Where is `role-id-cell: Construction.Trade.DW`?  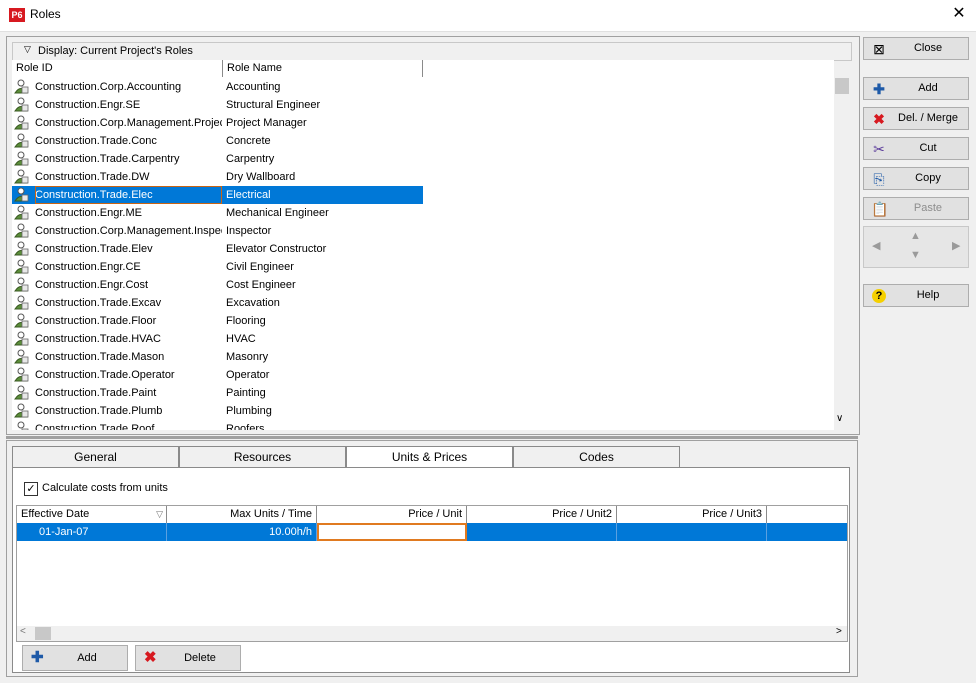 role-id-cell: Construction.Trade.DW is located at coordinates (128, 177).